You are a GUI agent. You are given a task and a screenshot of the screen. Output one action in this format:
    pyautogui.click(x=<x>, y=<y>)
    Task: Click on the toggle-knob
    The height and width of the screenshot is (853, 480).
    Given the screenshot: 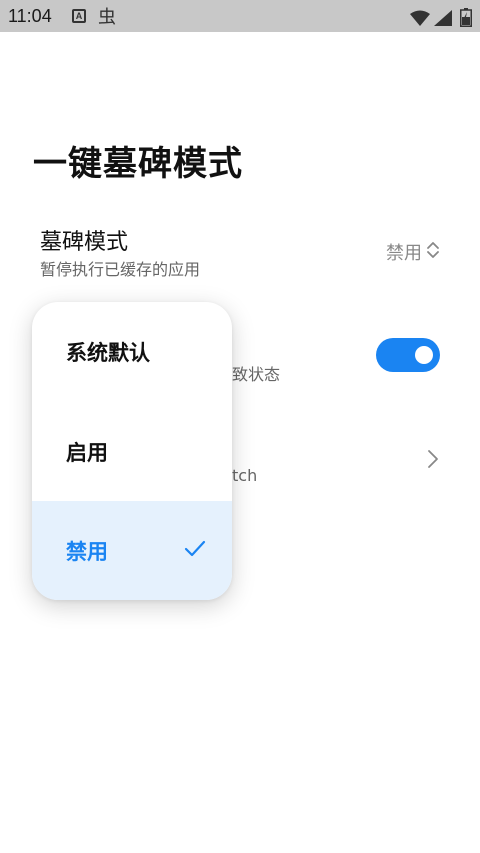 What is the action you would take?
    pyautogui.click(x=424, y=355)
    